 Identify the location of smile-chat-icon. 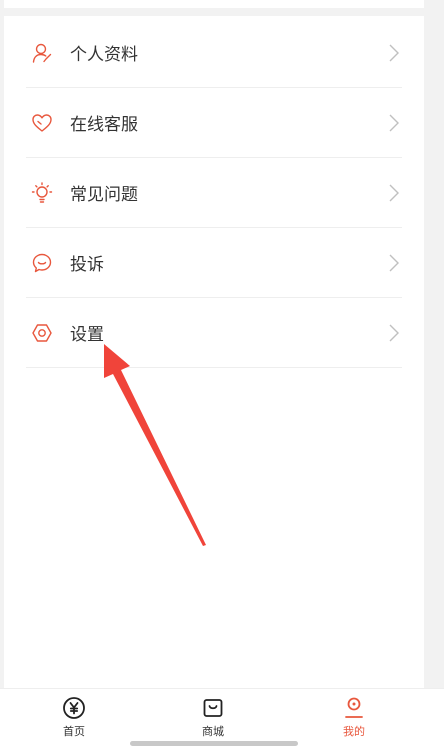
(42, 263).